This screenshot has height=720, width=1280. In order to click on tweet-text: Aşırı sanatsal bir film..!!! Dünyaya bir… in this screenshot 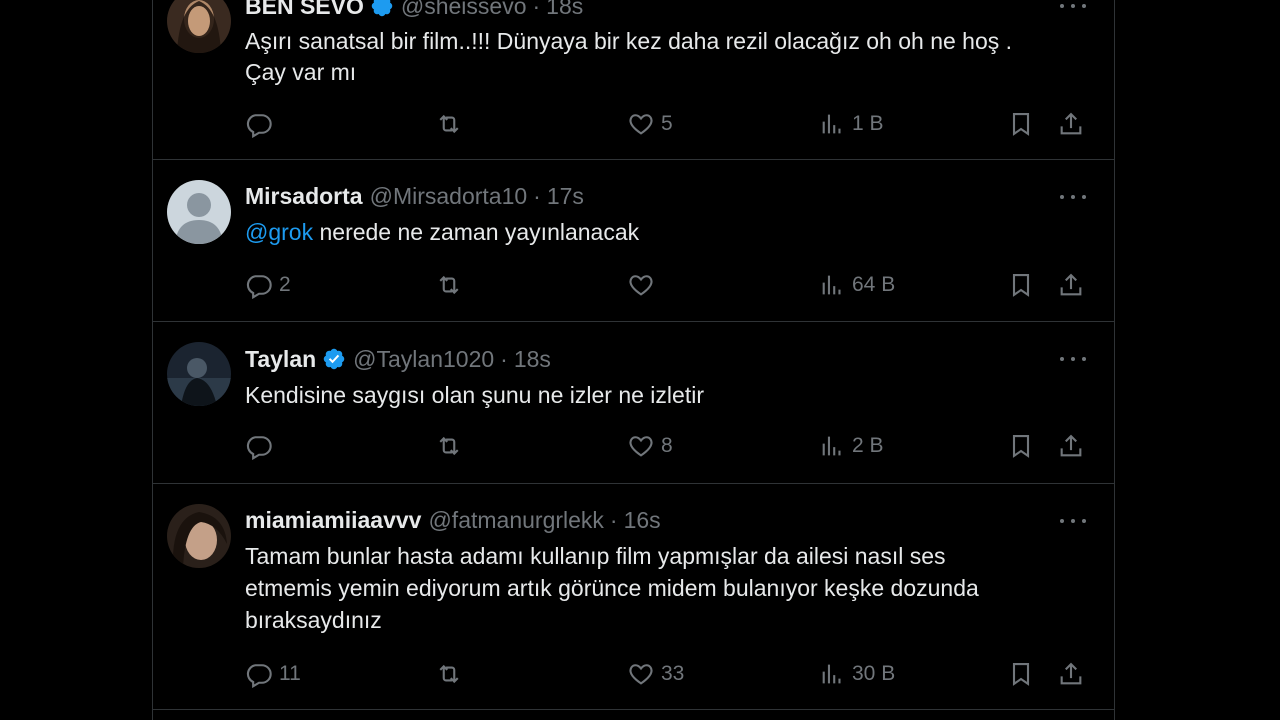, I will do `click(629, 56)`.